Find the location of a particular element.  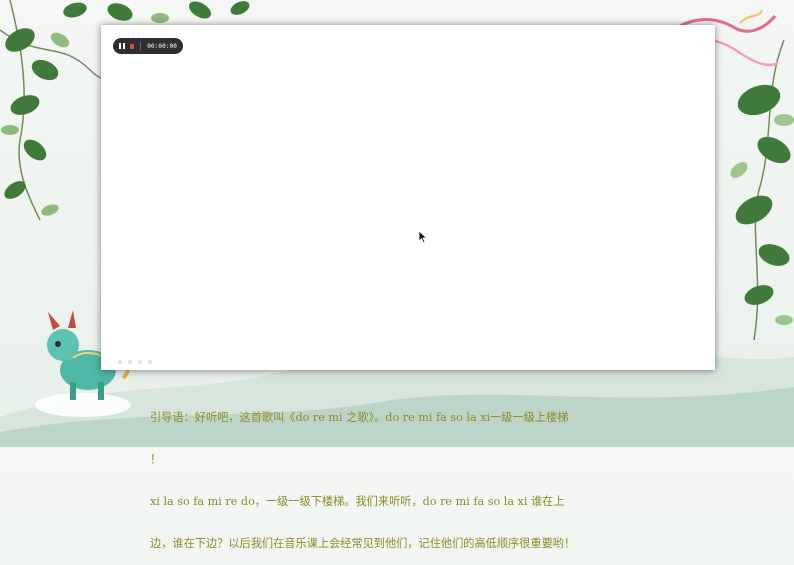

toolbar-divider is located at coordinates (141, 46).